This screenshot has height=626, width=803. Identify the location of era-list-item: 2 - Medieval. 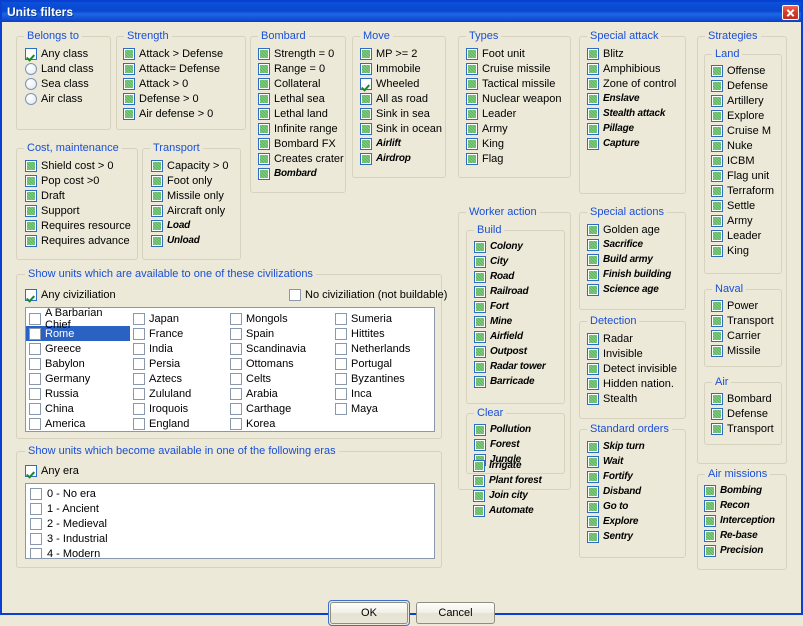
(230, 523).